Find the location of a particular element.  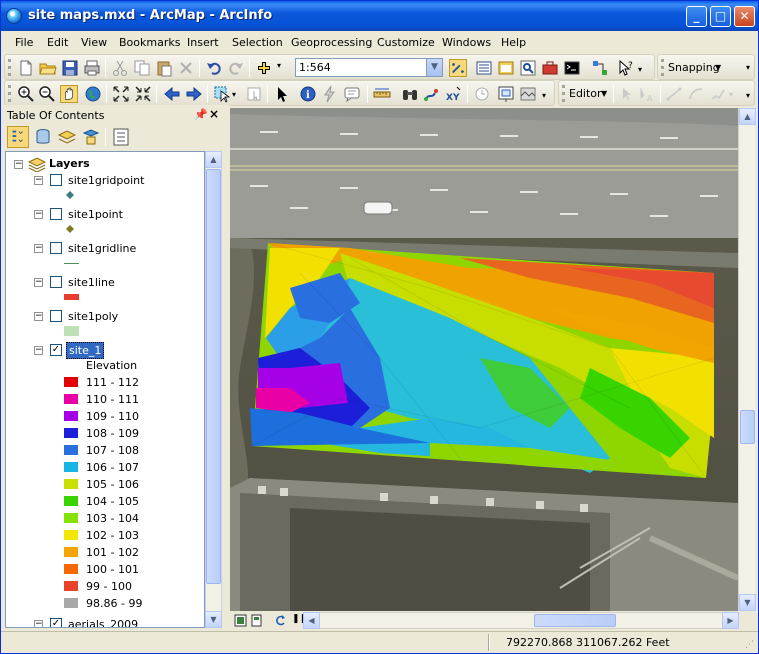

go-to-xy-icon: XY is located at coordinates (454, 94).